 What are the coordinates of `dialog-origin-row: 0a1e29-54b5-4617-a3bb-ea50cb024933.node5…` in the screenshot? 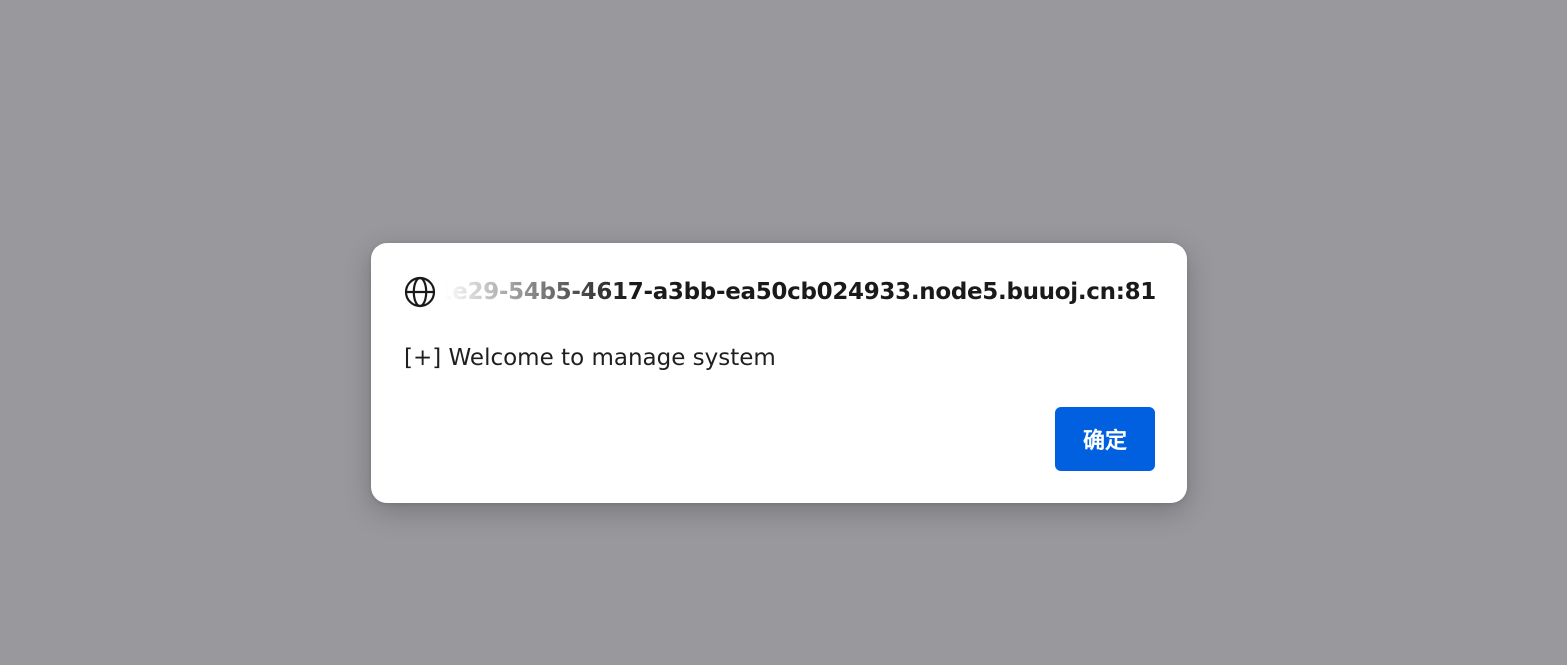 It's located at (780, 292).